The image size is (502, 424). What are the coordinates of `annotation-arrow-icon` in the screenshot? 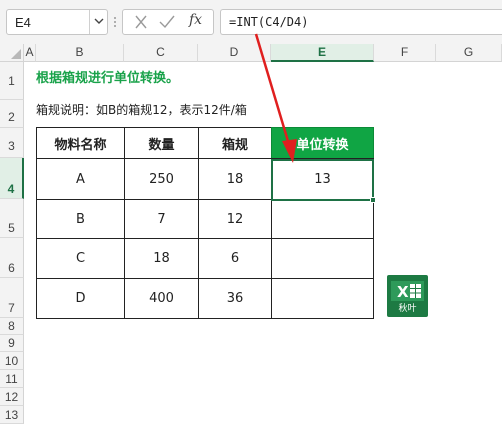 It's located at (275, 98).